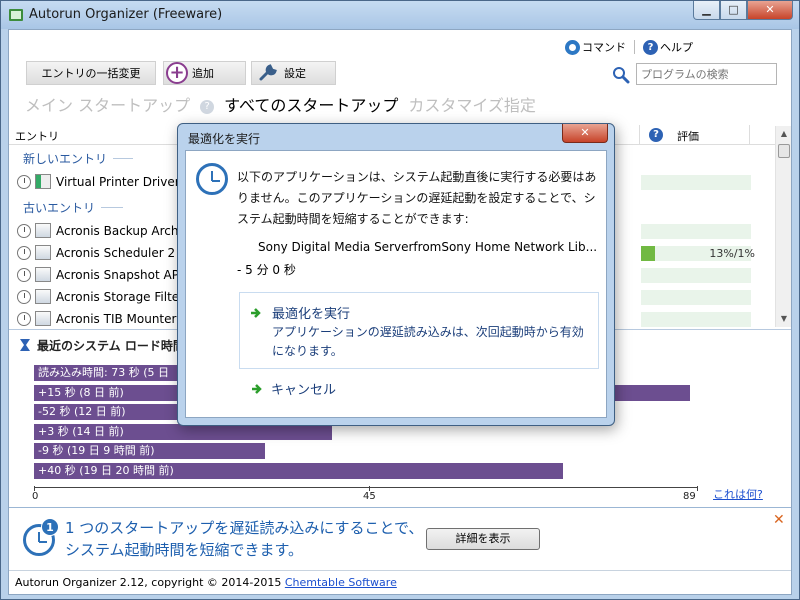 Image resolution: width=800 pixels, height=600 pixels. I want to click on add-label: 追加, so click(203, 73).